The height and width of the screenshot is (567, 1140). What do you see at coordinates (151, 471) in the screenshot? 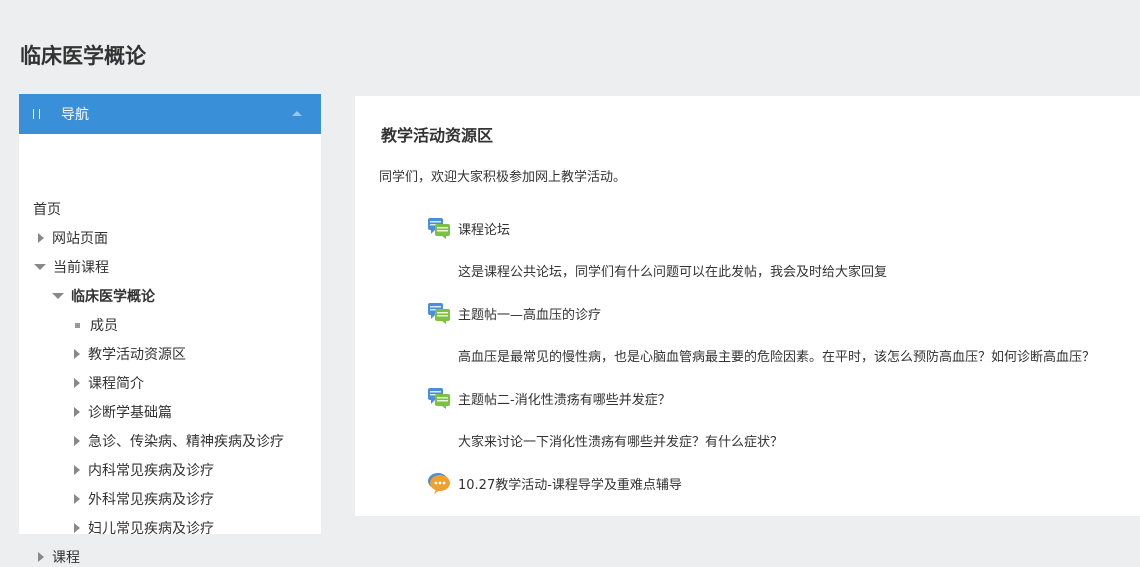
I see `nav-item-label: 内科常见疾病及诊疗` at bounding box center [151, 471].